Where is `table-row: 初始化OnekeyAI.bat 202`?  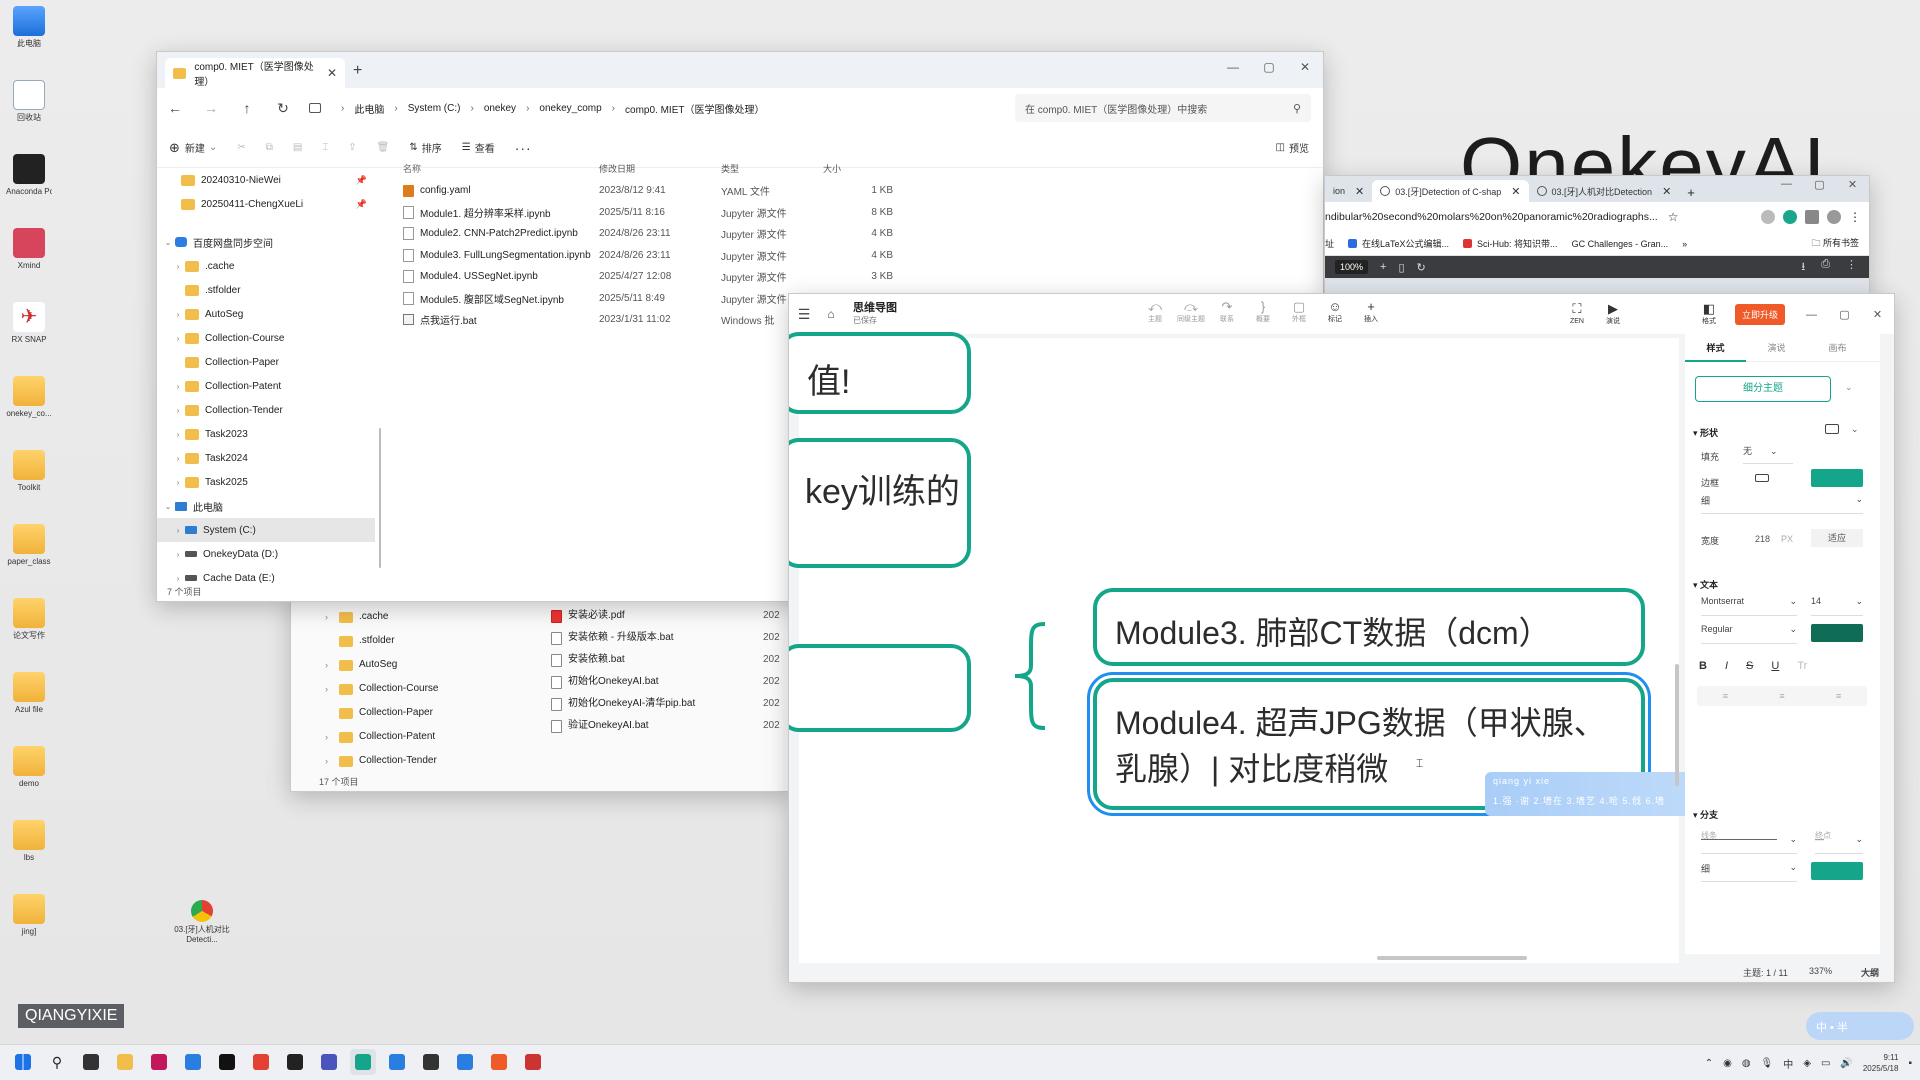 table-row: 初始化OnekeyAI.bat 202 is located at coordinates (660, 682).